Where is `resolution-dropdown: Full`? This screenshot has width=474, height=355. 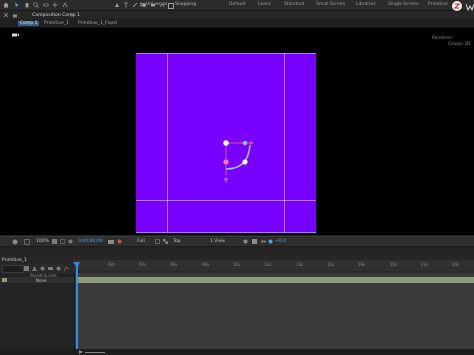 resolution-dropdown: Full is located at coordinates (141, 241).